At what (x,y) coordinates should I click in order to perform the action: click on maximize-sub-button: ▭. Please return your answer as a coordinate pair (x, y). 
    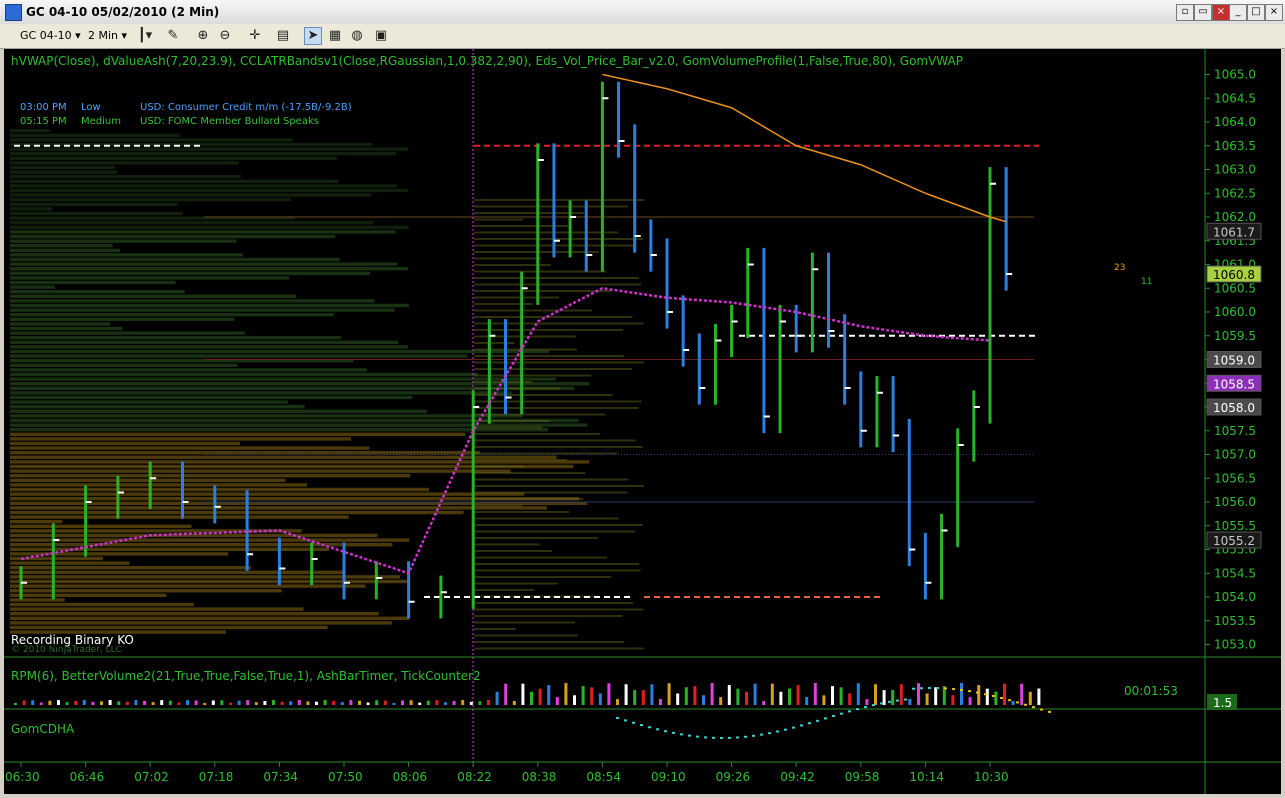
    Looking at the image, I should click on (1203, 12).